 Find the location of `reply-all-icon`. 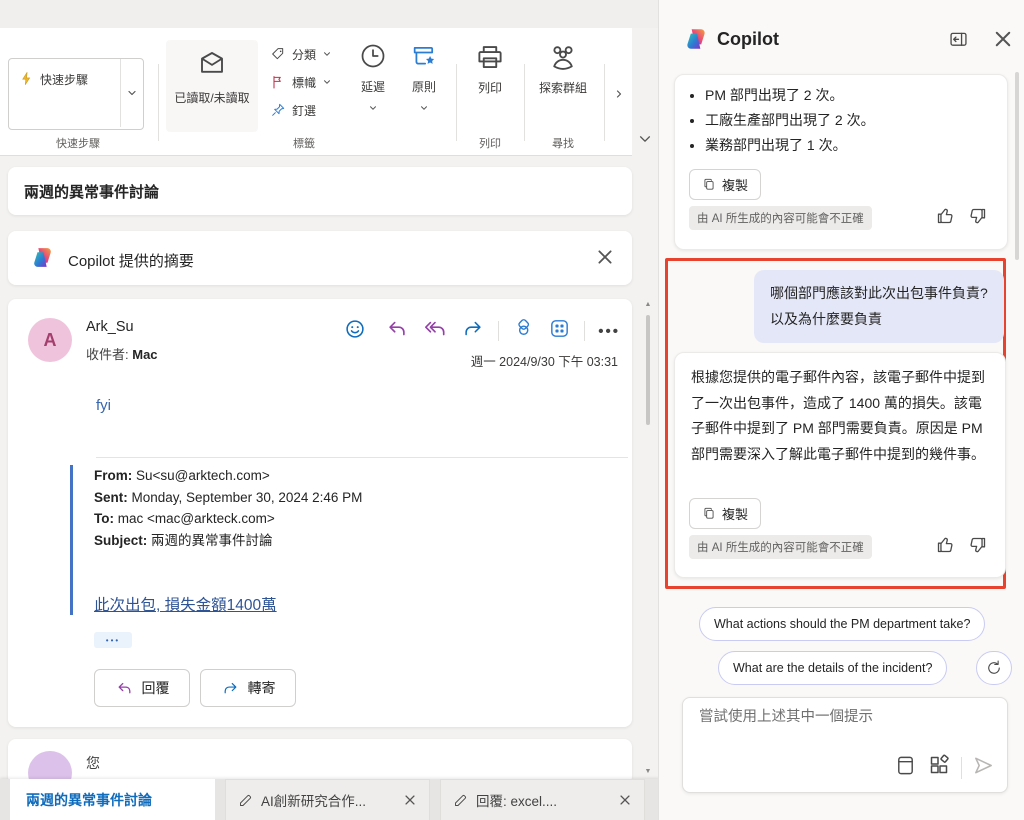

reply-all-icon is located at coordinates (435, 331).